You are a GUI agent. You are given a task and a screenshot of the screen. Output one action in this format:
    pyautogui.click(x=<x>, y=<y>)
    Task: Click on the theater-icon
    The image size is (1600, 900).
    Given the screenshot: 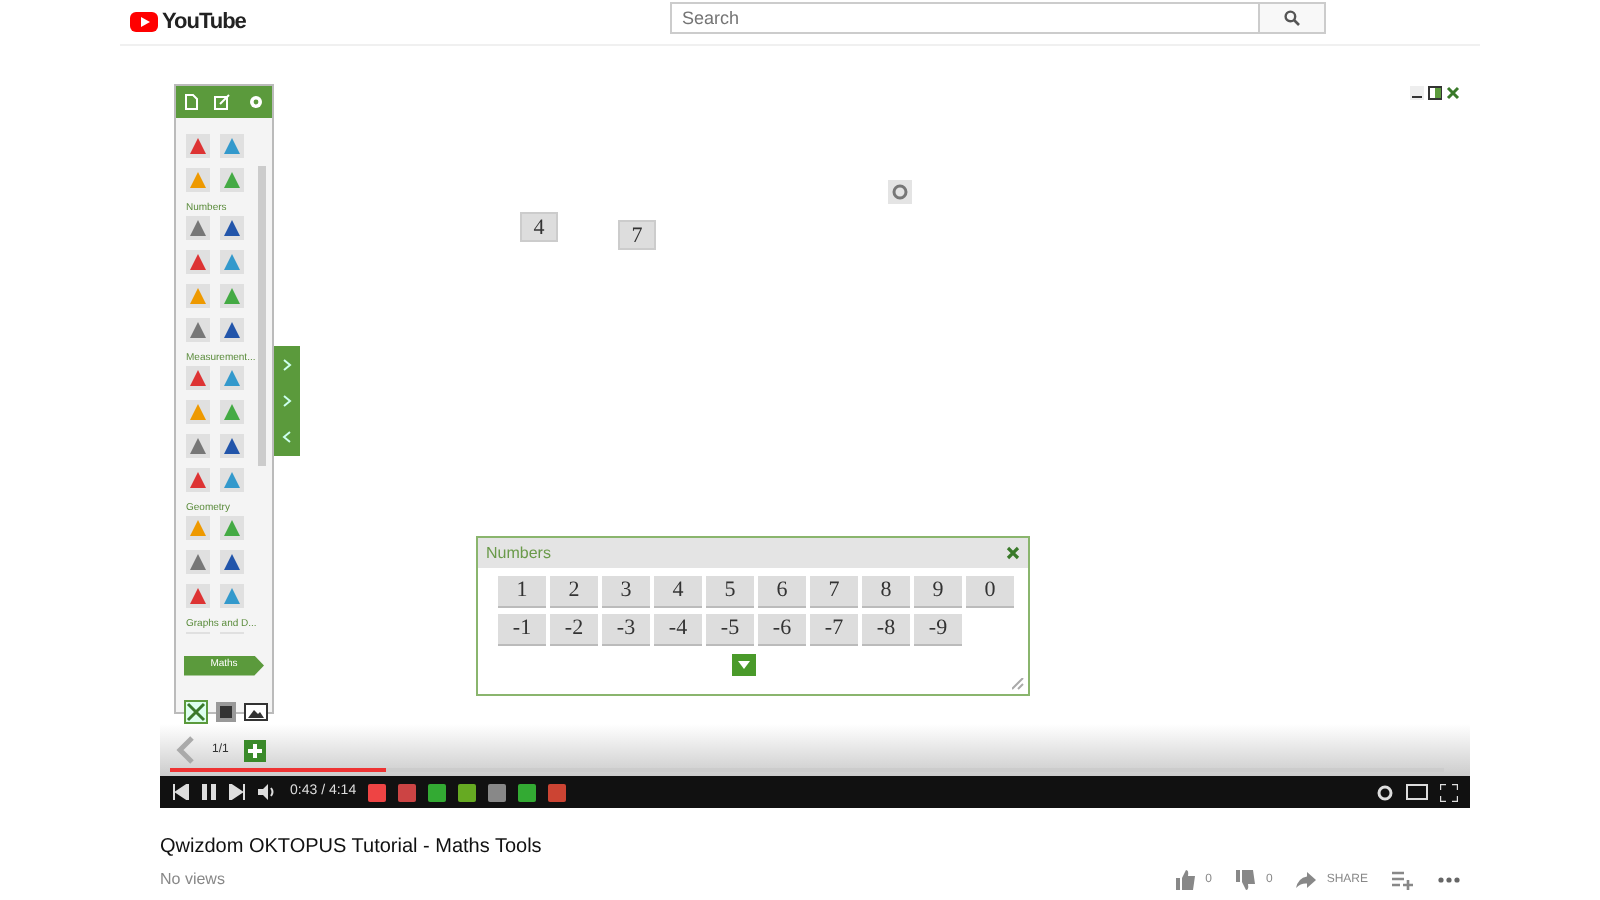 What is the action you would take?
    pyautogui.click(x=1417, y=792)
    